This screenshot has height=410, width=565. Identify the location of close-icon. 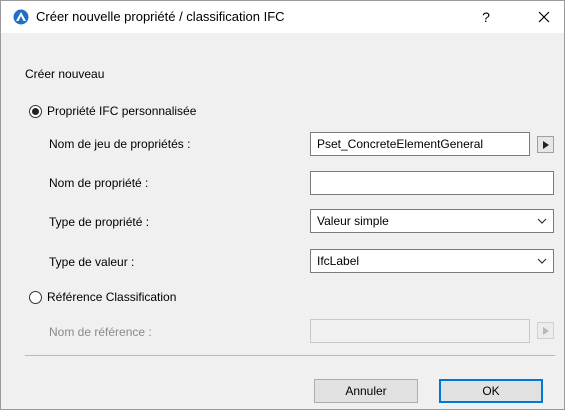
(544, 17).